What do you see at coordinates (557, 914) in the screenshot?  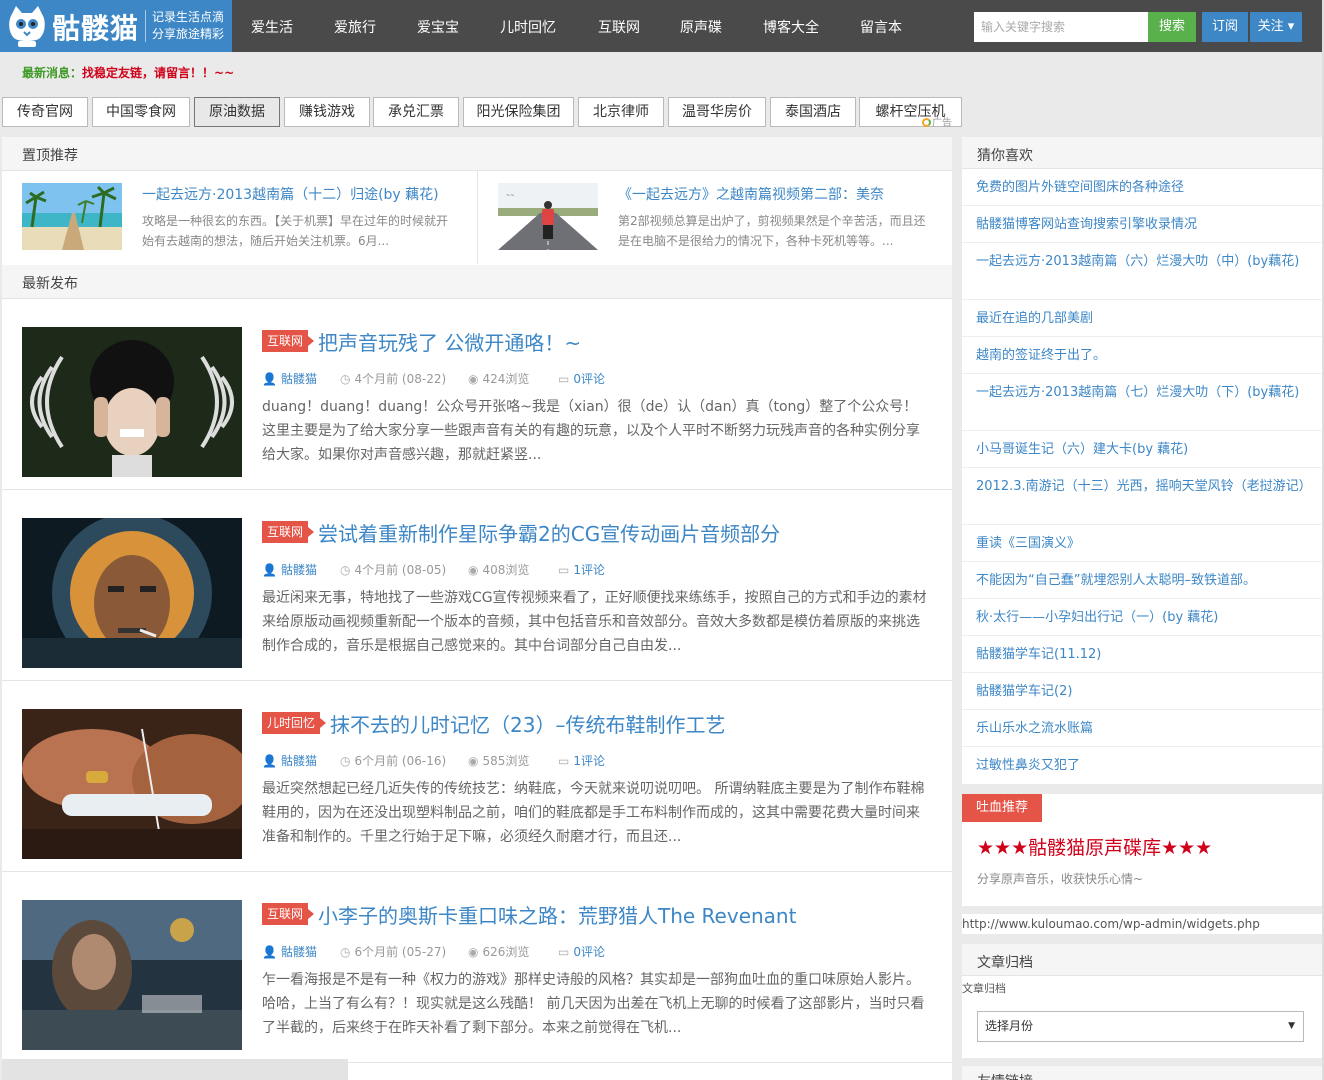 I see `post-title: 小李子的奥斯卡重口味之路：荒野猎人The Revenant` at bounding box center [557, 914].